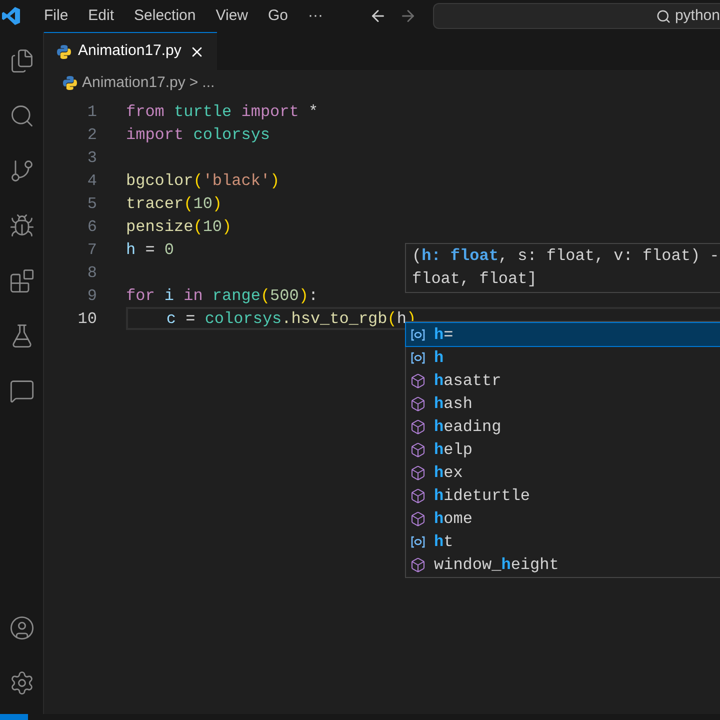 The width and height of the screenshot is (720, 720). What do you see at coordinates (91, 181) in the screenshot?
I see `line-number: 4` at bounding box center [91, 181].